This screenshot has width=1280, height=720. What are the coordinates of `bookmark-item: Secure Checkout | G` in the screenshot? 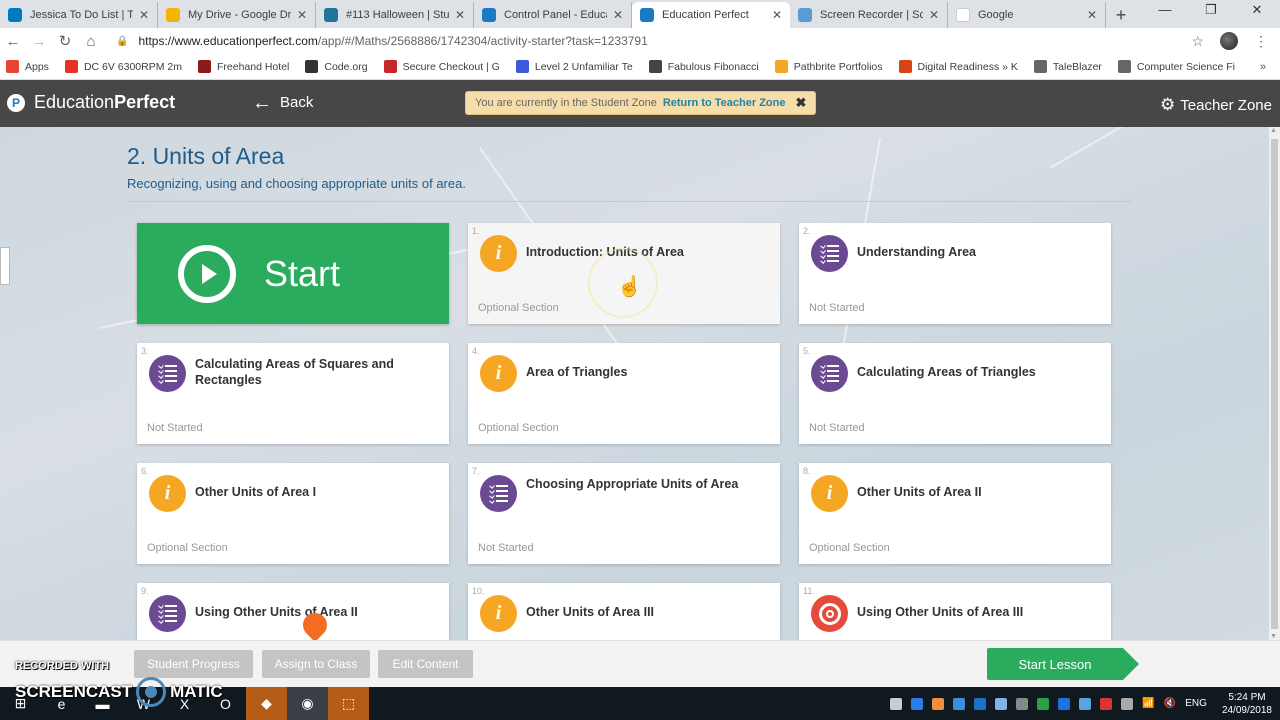 It's located at (441, 66).